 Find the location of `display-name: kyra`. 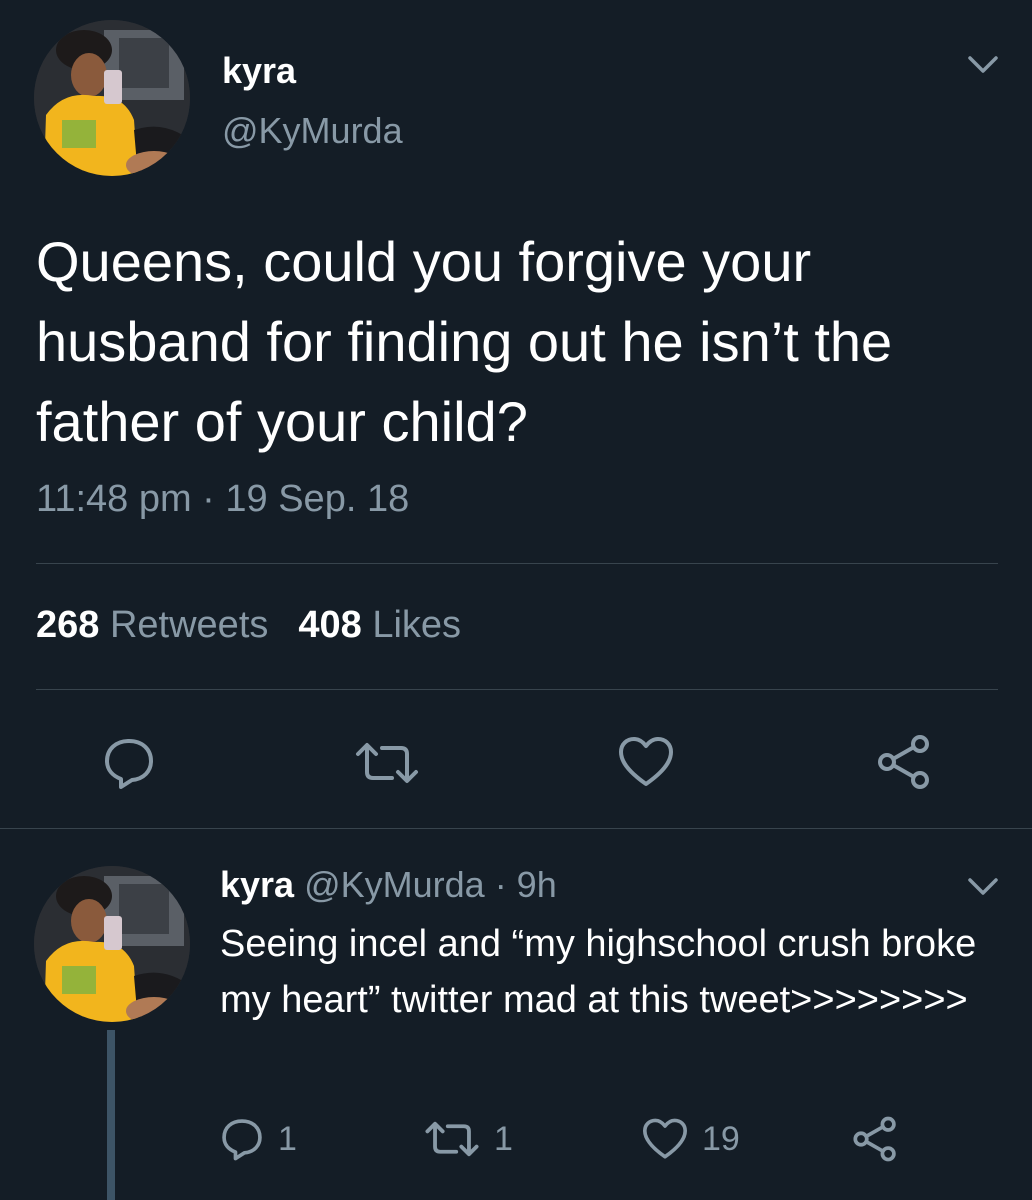

display-name: kyra is located at coordinates (259, 71).